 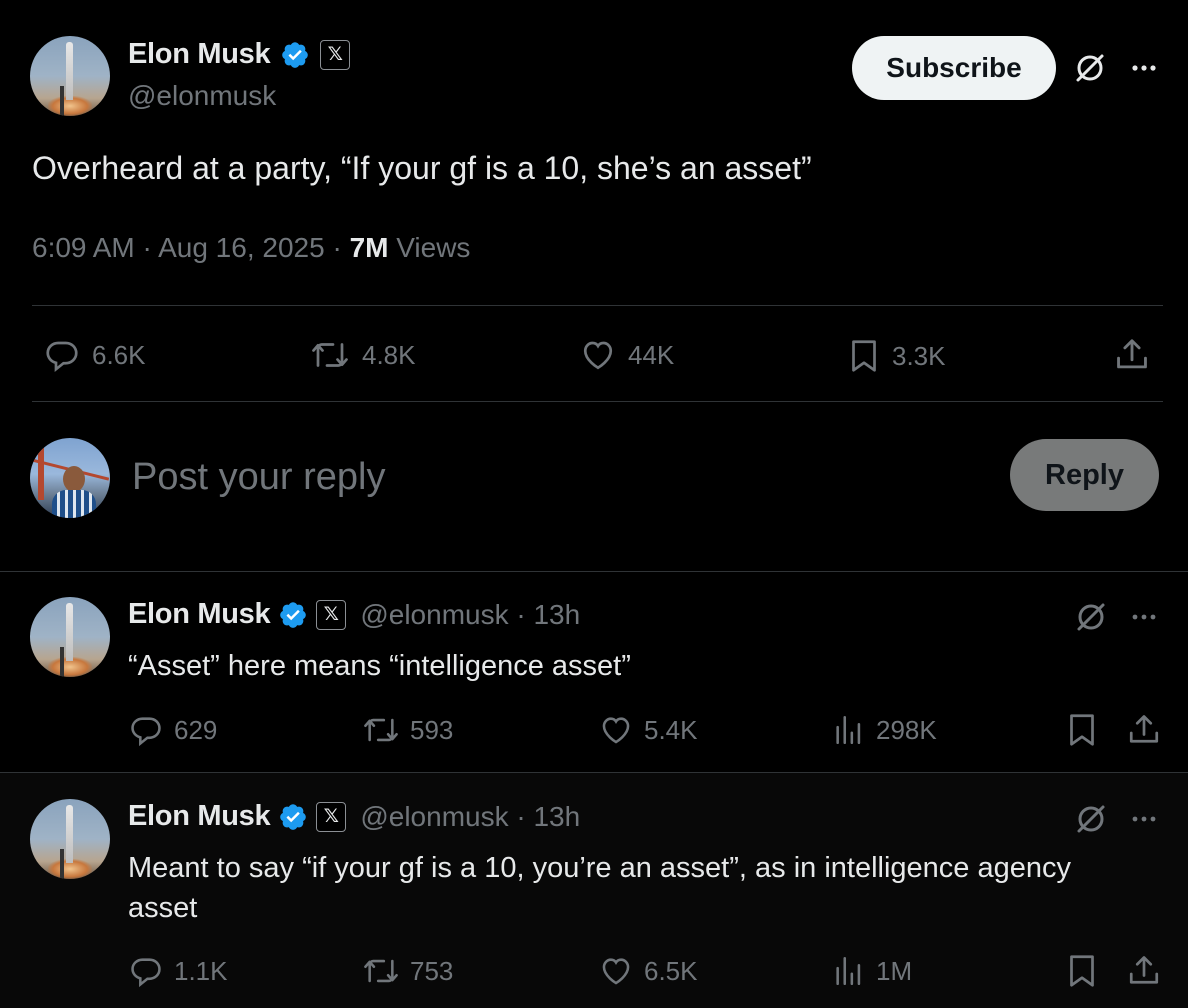 I want to click on repost-stat: 753, so click(x=407, y=971).